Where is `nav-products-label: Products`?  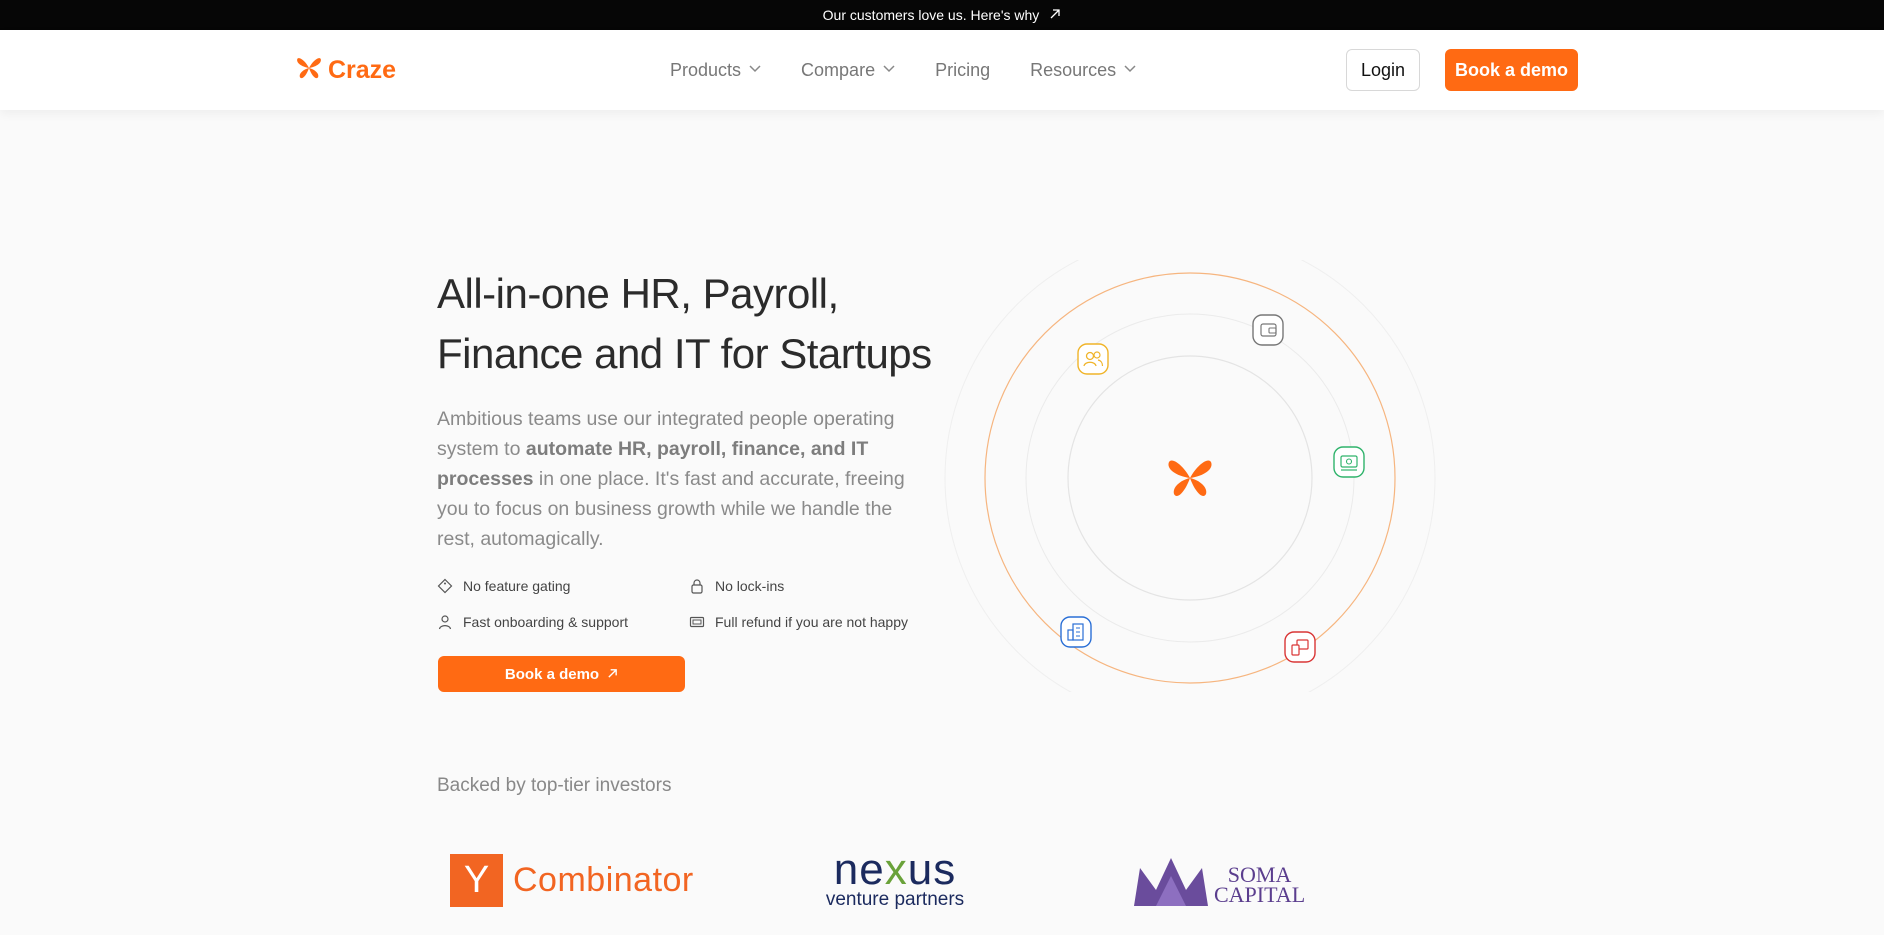
nav-products-label: Products is located at coordinates (706, 69).